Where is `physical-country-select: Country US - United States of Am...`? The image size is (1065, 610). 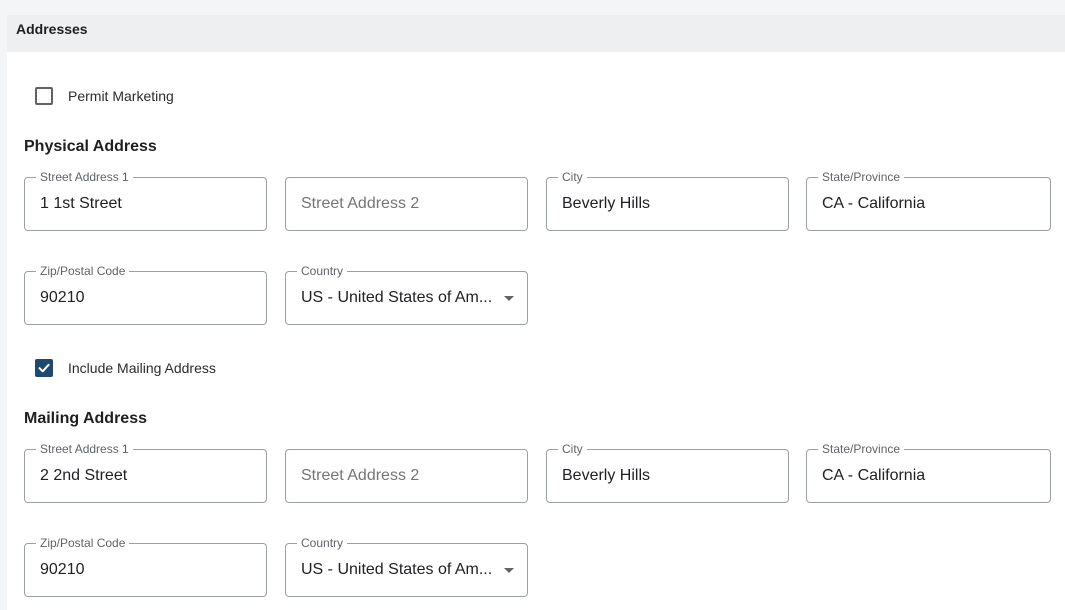 physical-country-select: Country US - United States of Am... is located at coordinates (406, 294).